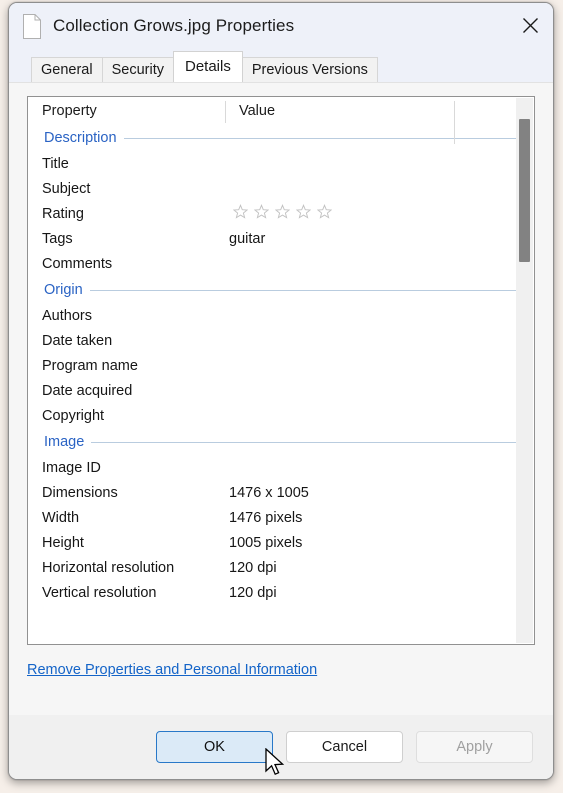 This screenshot has width=563, height=793. I want to click on tab-previous-versions: Previous Versions, so click(309, 69).